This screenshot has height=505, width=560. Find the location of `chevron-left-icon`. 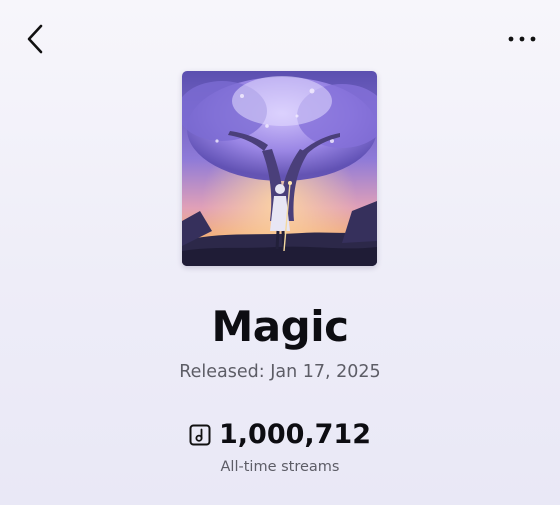

chevron-left-icon is located at coordinates (35, 39).